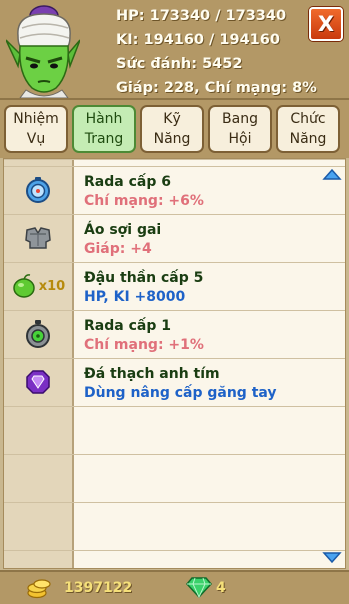  I want to click on close-icon: X, so click(326, 24).